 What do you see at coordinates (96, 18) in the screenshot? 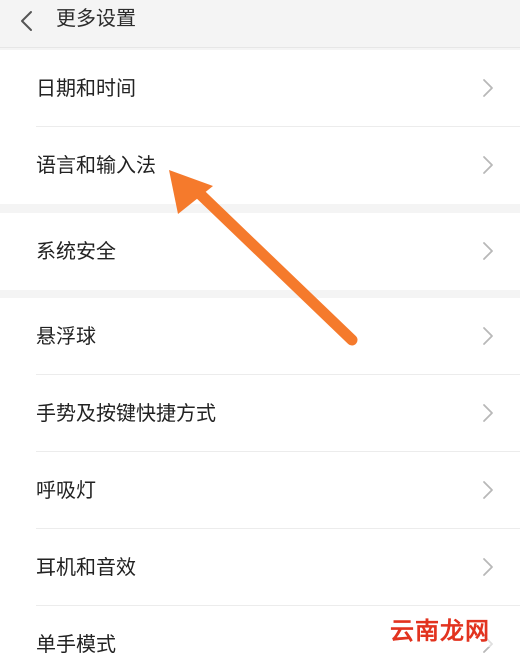
I see `page-title: 更多设置` at bounding box center [96, 18].